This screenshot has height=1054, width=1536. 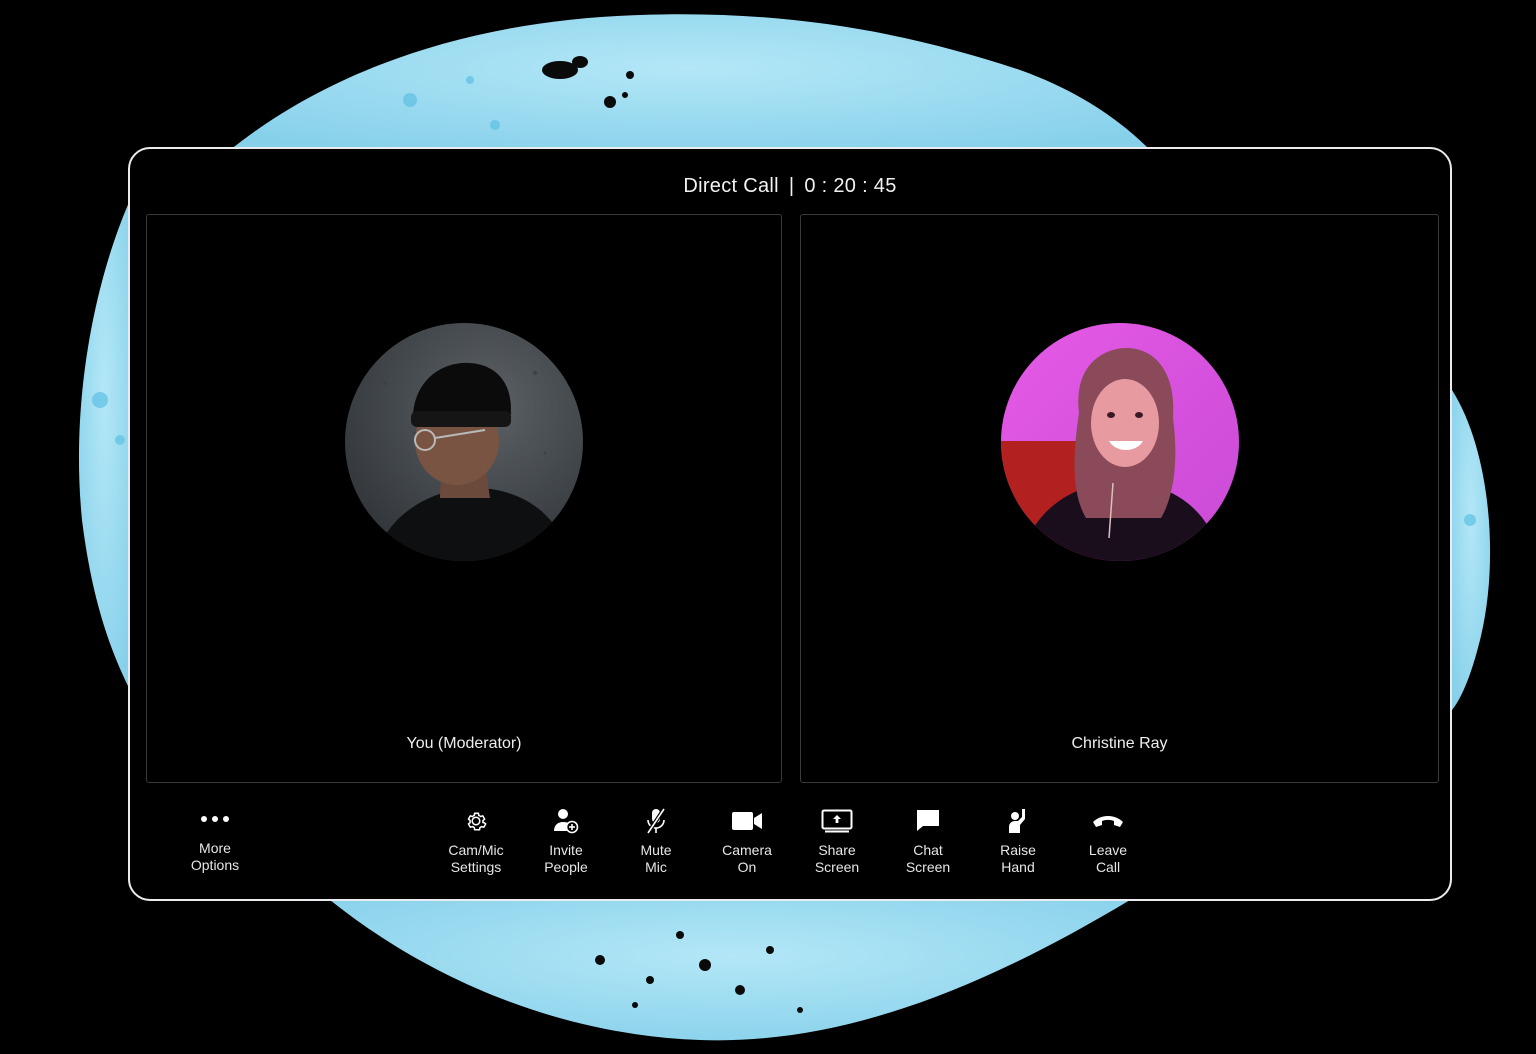 What do you see at coordinates (928, 840) in the screenshot?
I see `chat-screen-button: Chat Screen` at bounding box center [928, 840].